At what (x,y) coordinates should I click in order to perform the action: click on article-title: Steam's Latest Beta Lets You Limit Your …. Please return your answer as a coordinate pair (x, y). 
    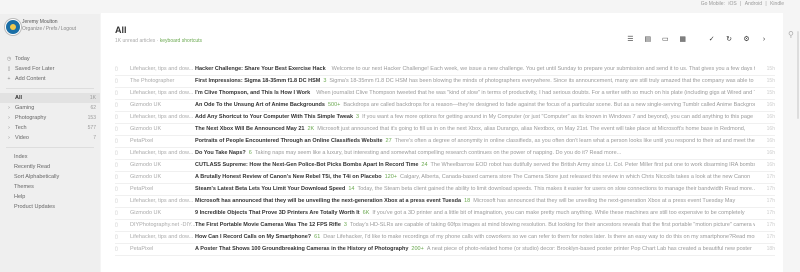
    Looking at the image, I should click on (270, 189).